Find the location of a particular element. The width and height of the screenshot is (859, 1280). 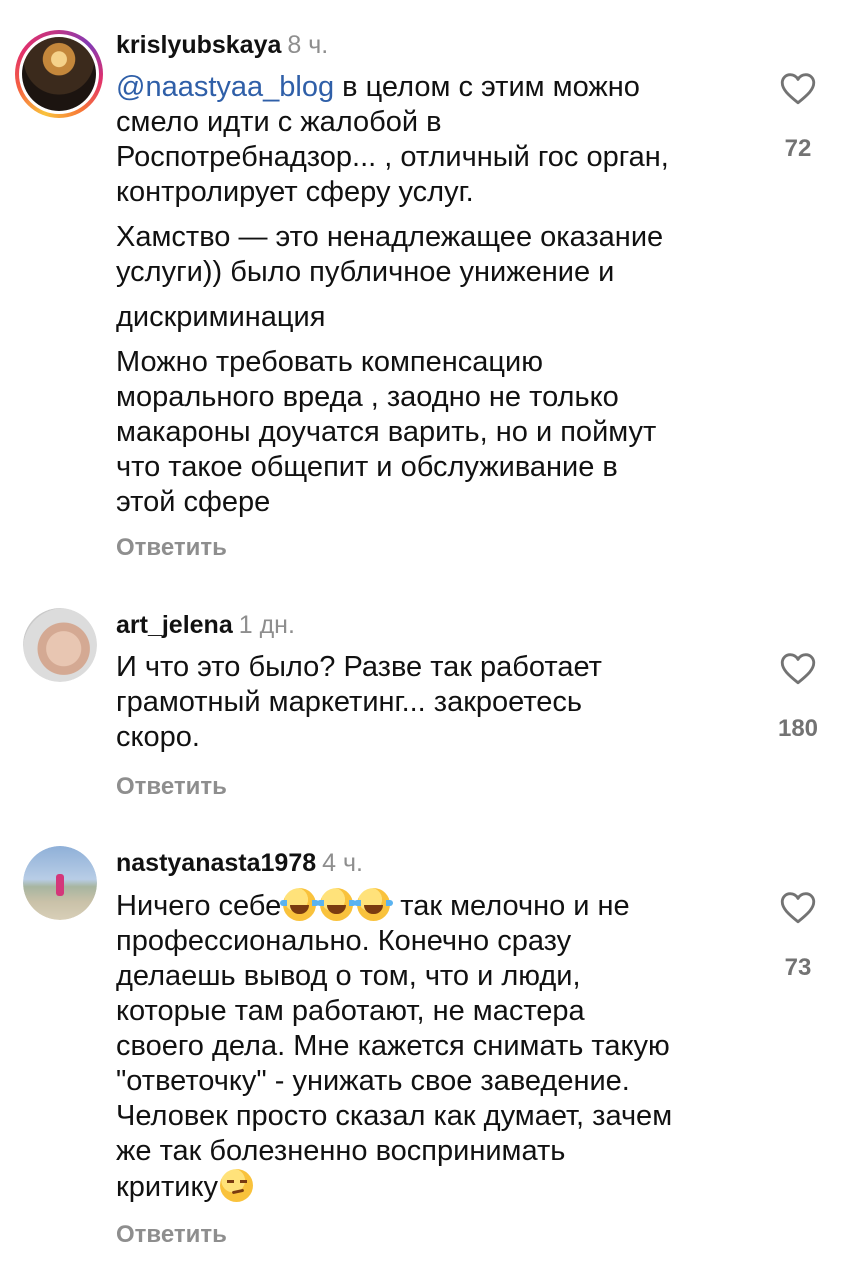

comment-header: art_jelena 1 дн. is located at coordinates (205, 625).